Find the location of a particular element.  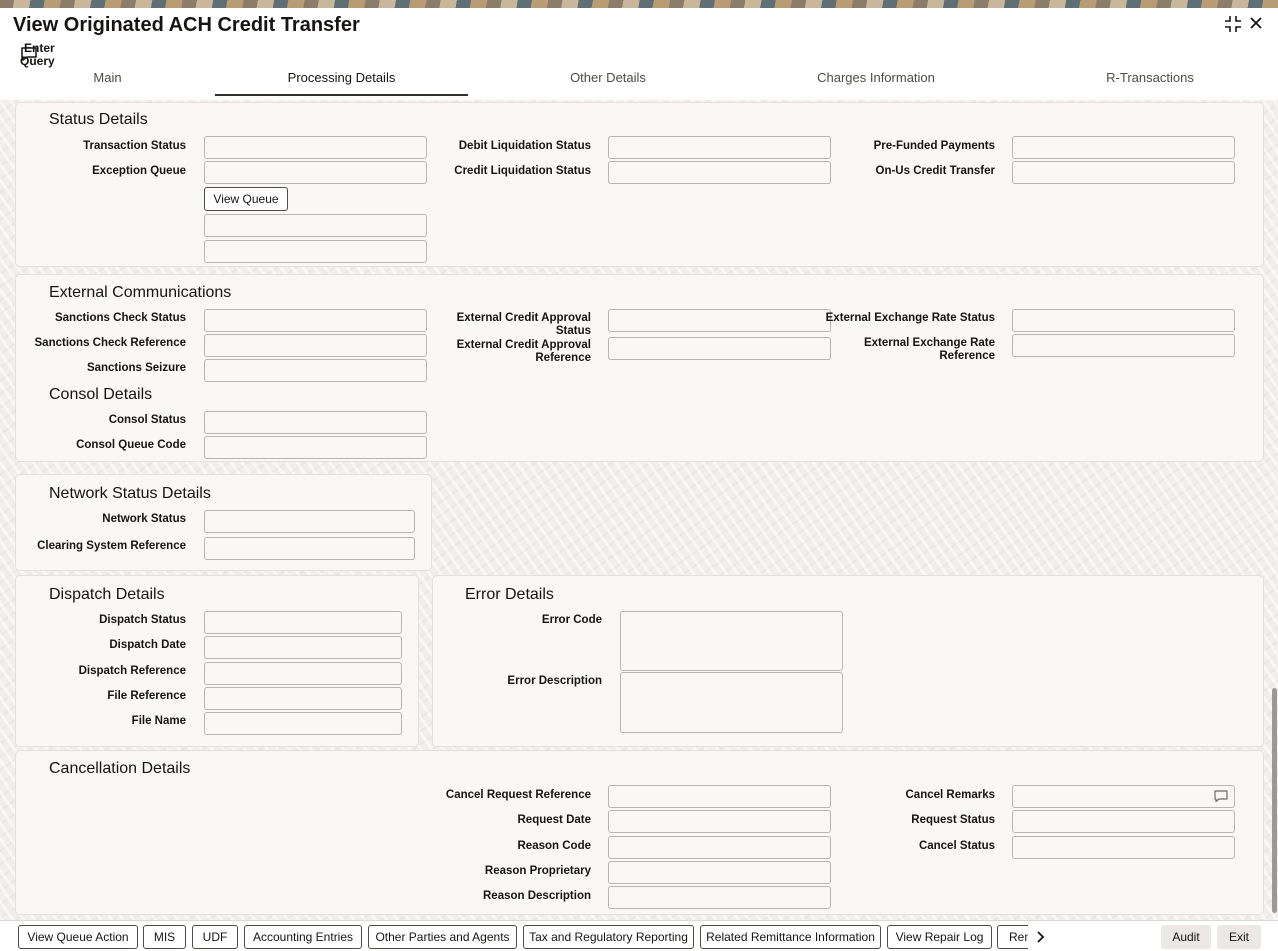

related-remittance-information-button: Related Remittance Information is located at coordinates (790, 937).